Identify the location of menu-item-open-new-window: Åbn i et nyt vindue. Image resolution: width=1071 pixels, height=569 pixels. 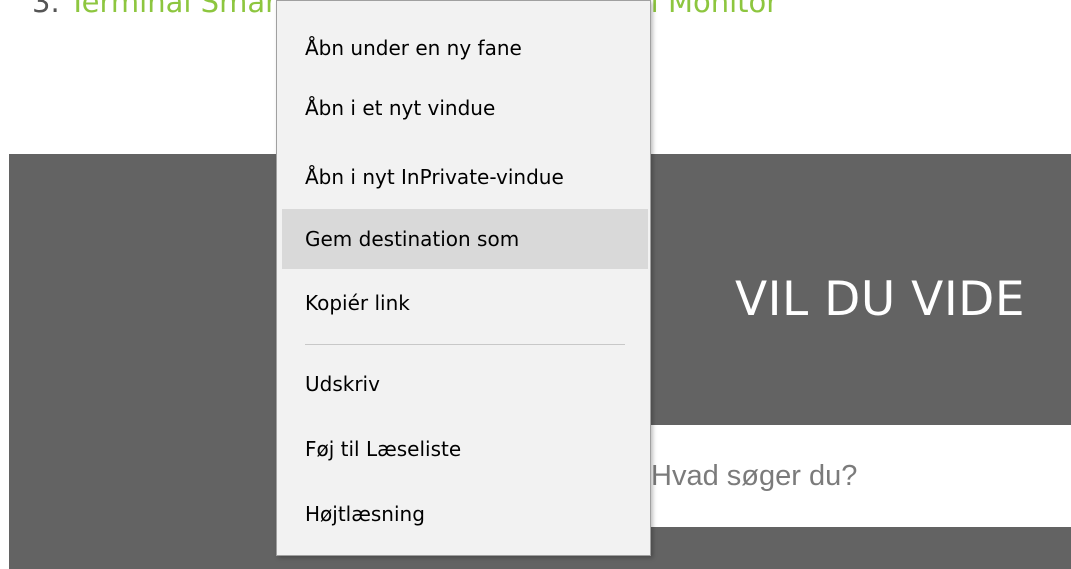
(465, 108).